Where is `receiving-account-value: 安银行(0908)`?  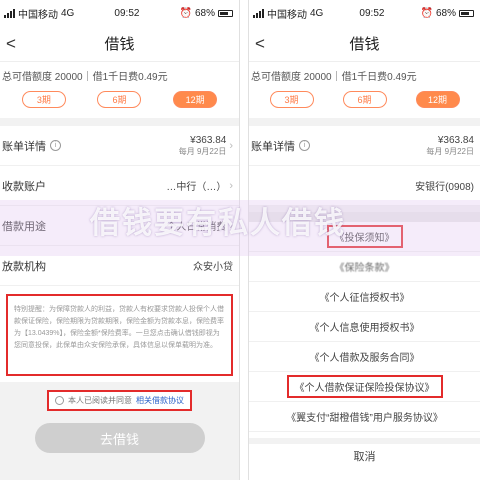 receiving-account-value: 安银行(0908) is located at coordinates (444, 187).